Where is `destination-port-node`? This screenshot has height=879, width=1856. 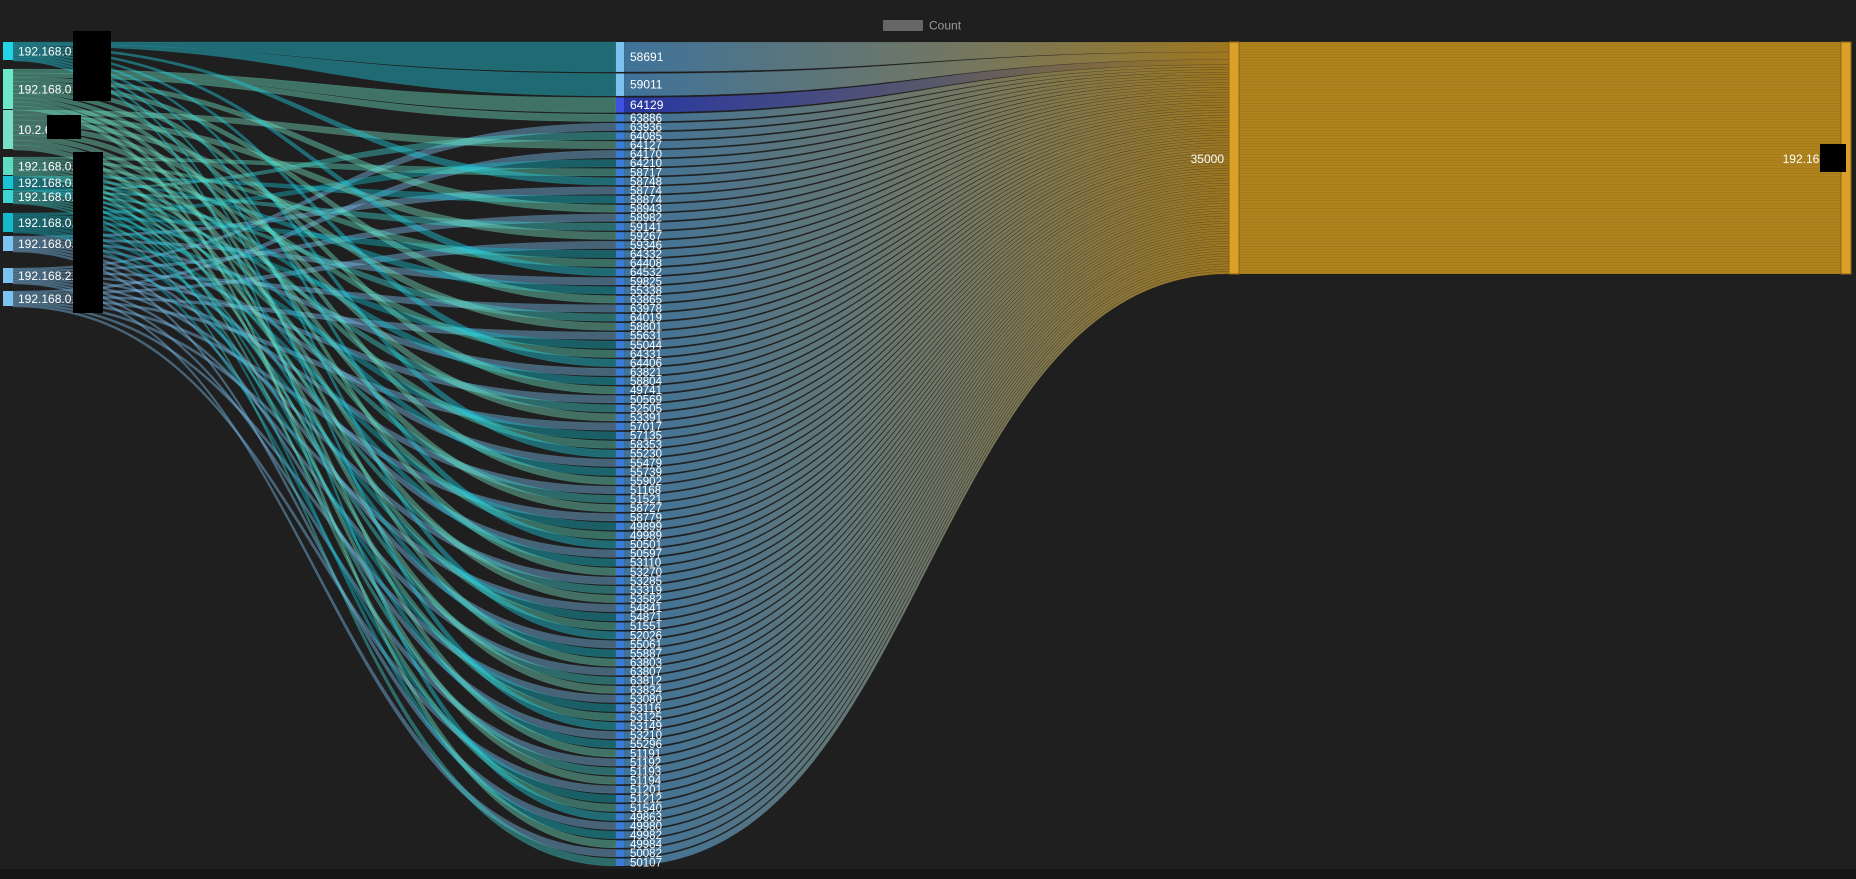
destination-port-node is located at coordinates (1234, 158).